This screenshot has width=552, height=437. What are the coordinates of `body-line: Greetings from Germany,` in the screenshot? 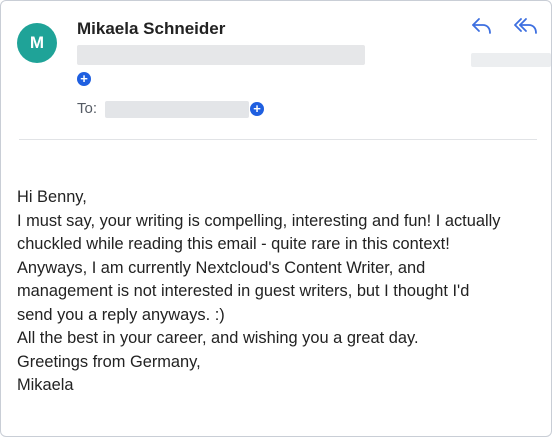 It's located at (109, 361).